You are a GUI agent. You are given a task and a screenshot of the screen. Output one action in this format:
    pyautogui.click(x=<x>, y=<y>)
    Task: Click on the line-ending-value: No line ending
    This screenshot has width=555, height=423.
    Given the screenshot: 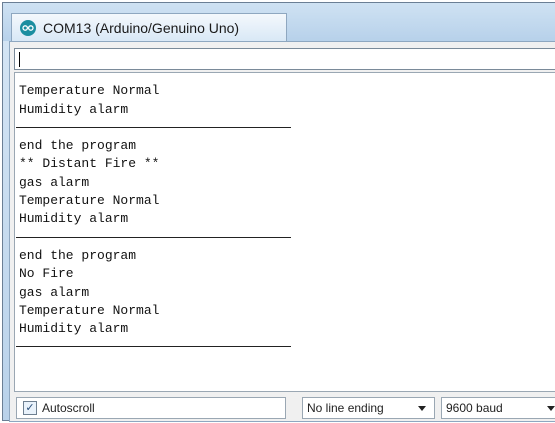 What is the action you would take?
    pyautogui.click(x=345, y=408)
    